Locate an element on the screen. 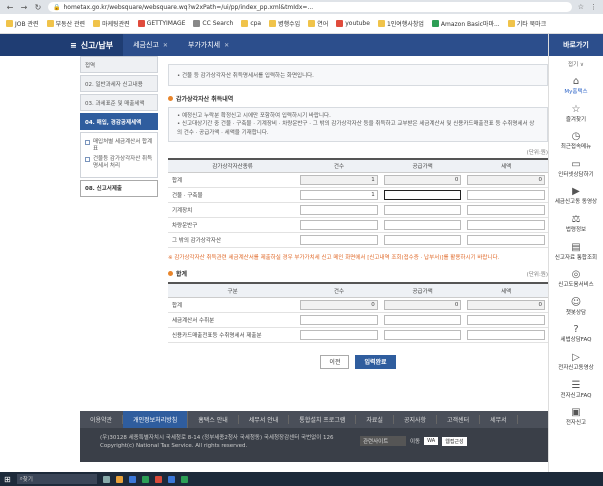 The height and width of the screenshot is (486, 603). bookmark-item: GETTYIMAGE is located at coordinates (161, 23).